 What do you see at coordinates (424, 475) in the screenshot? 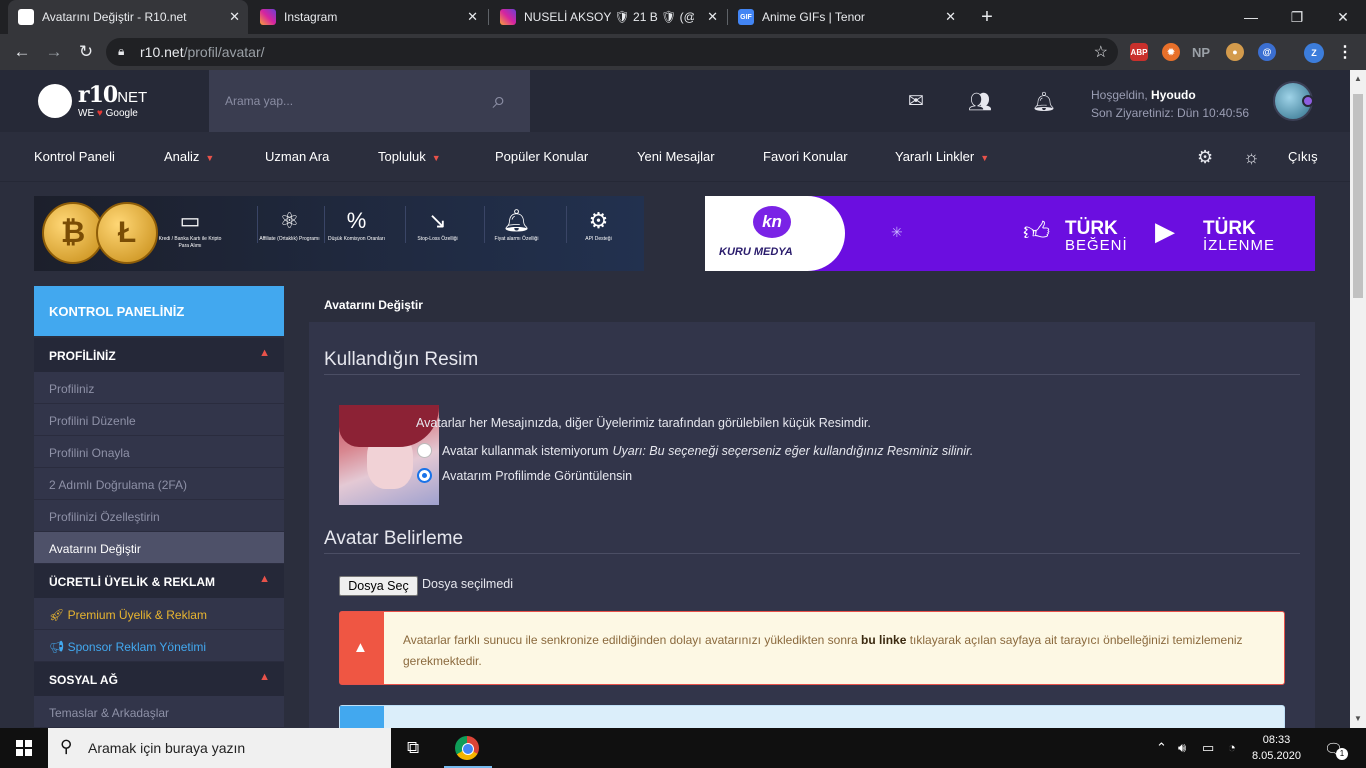
I see `radio-show-avatar` at bounding box center [424, 475].